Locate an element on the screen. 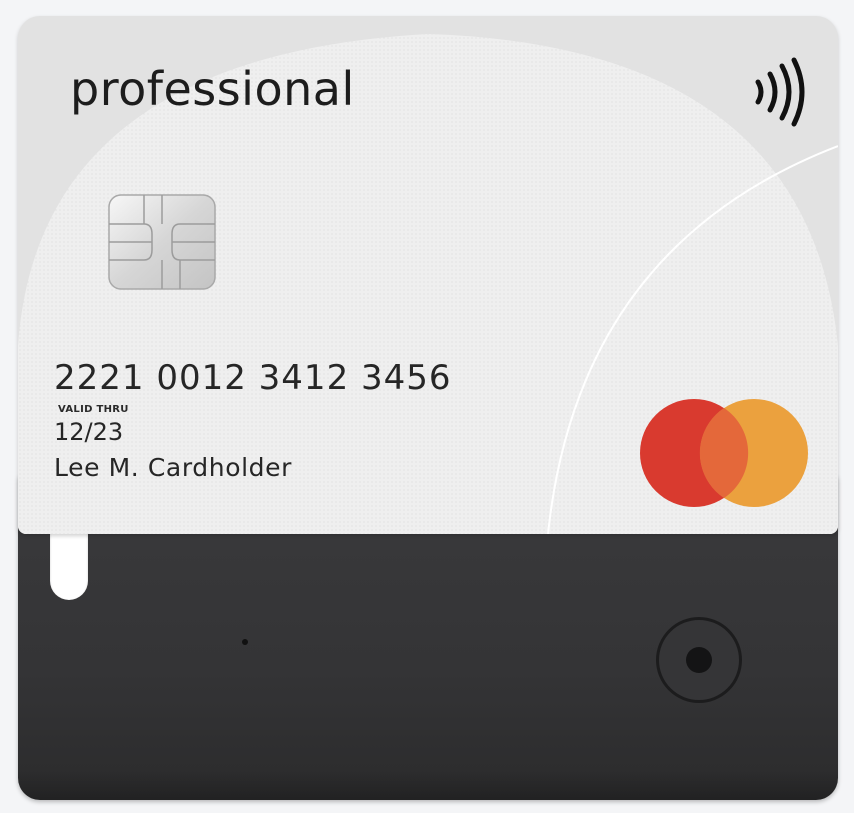  reader-button-center is located at coordinates (699, 660).